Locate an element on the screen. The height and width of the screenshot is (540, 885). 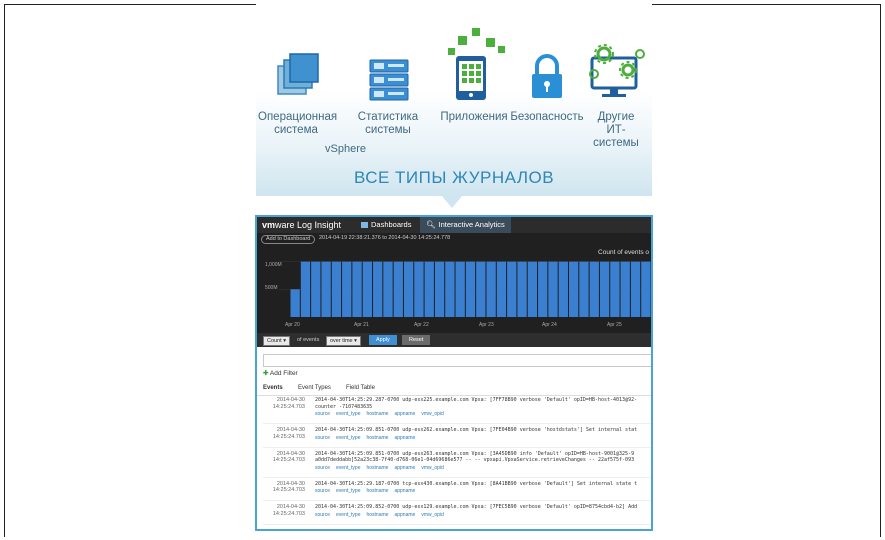
add-filter-button: ✚ Add Filter is located at coordinates (280, 373).